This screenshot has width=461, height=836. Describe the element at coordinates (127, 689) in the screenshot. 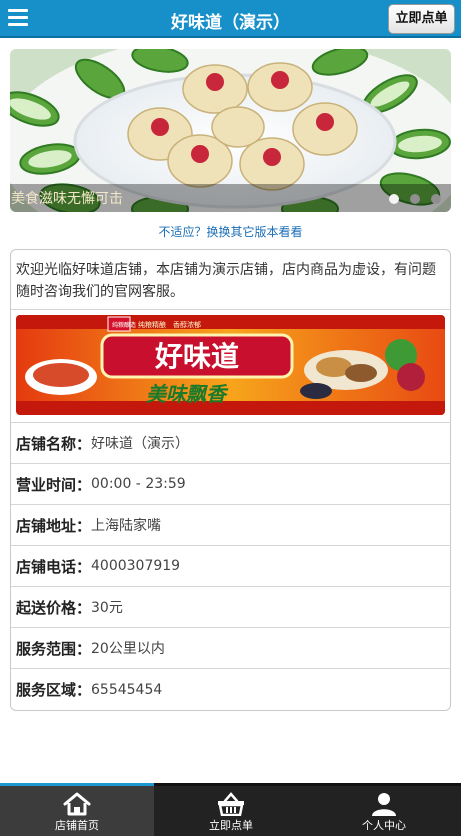

I see `info-value: 65545454` at that location.